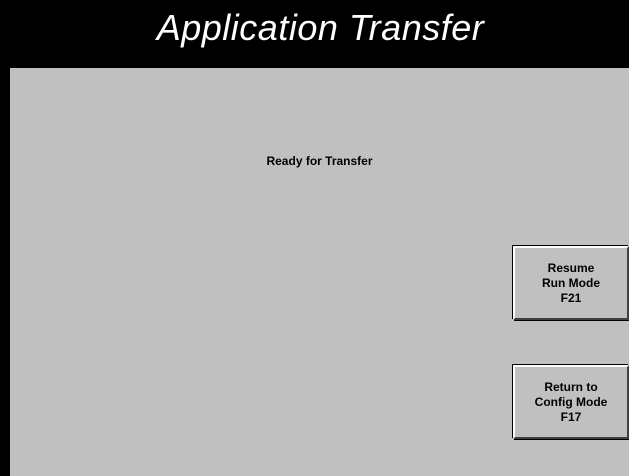 The width and height of the screenshot is (629, 476). Describe the element at coordinates (571, 267) in the screenshot. I see `resume-button-line1: Resume` at that location.